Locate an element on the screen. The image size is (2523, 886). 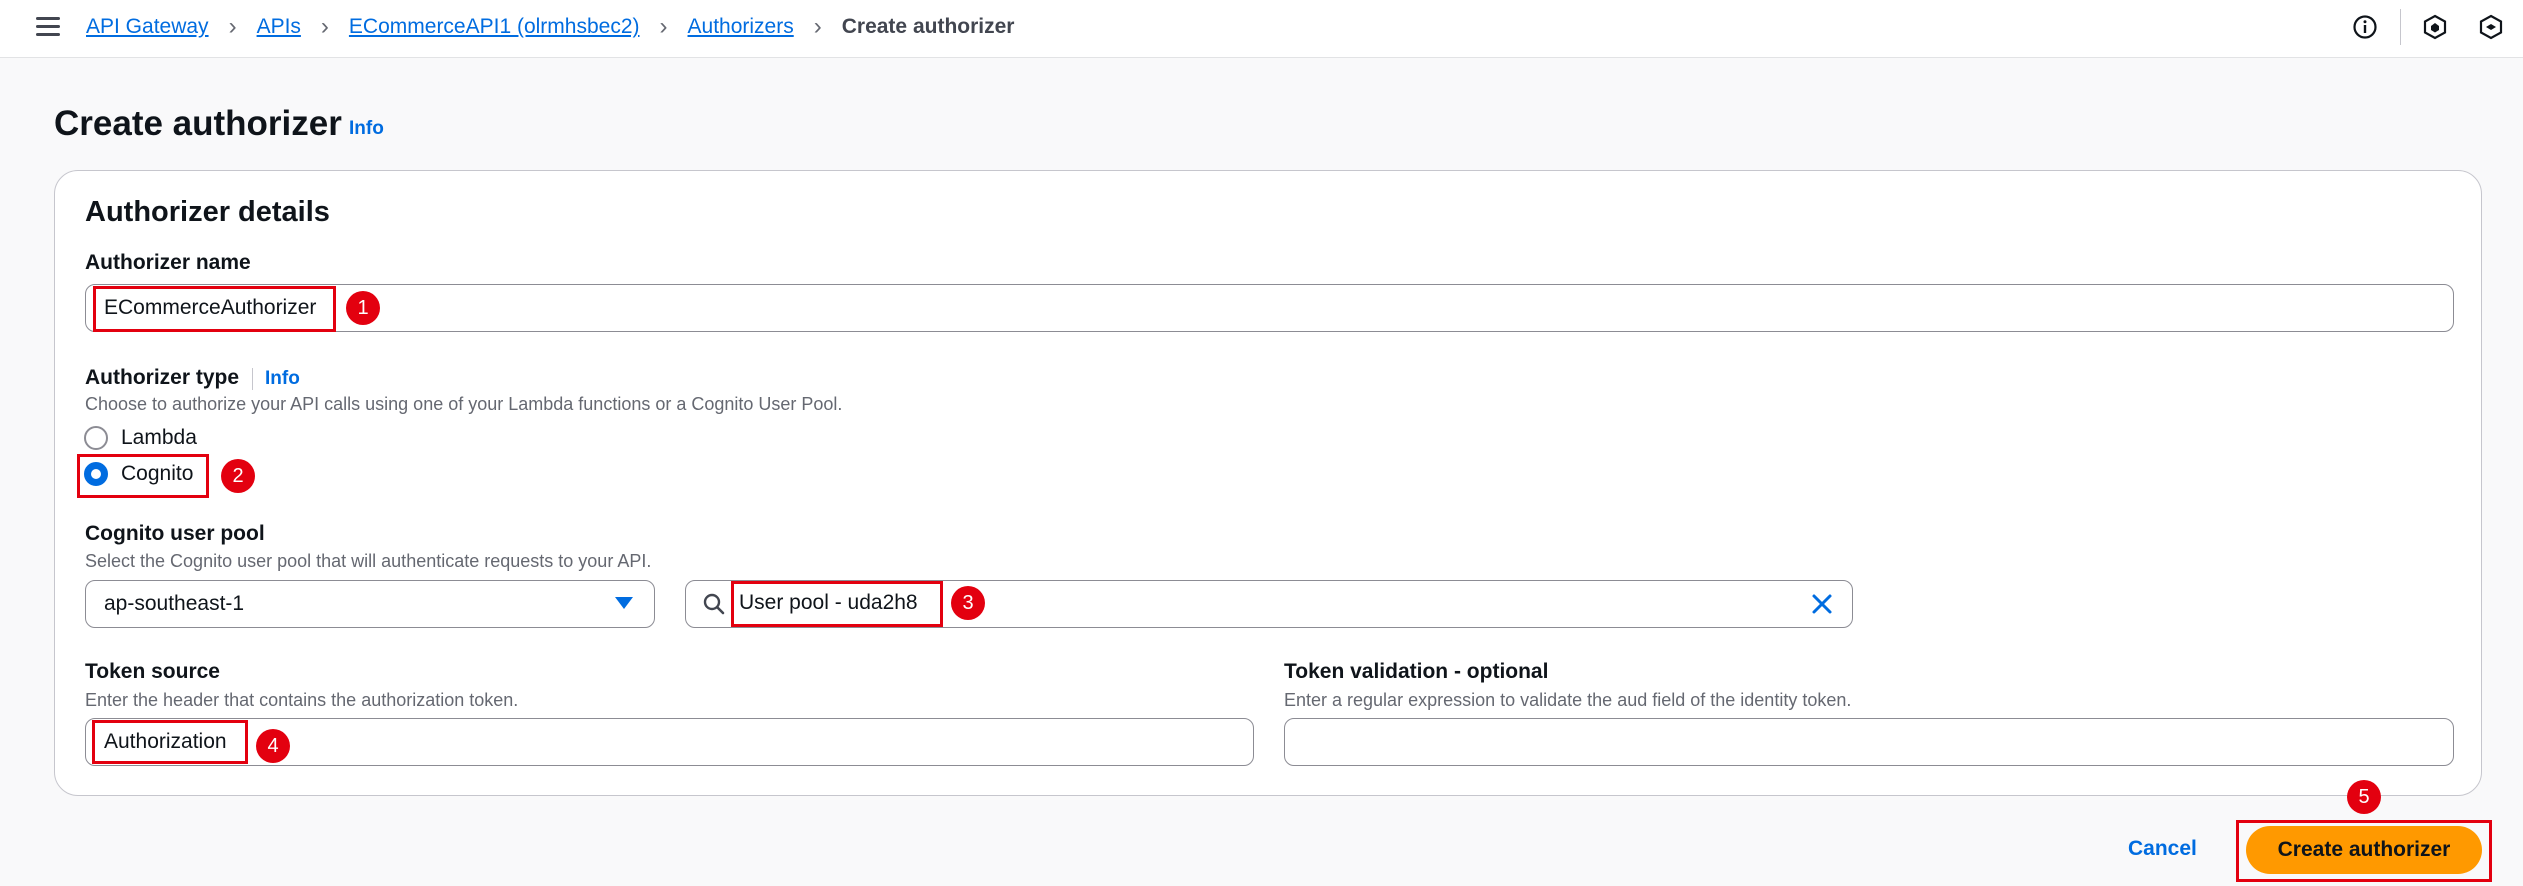
page-title: Create authorizer is located at coordinates (198, 123).